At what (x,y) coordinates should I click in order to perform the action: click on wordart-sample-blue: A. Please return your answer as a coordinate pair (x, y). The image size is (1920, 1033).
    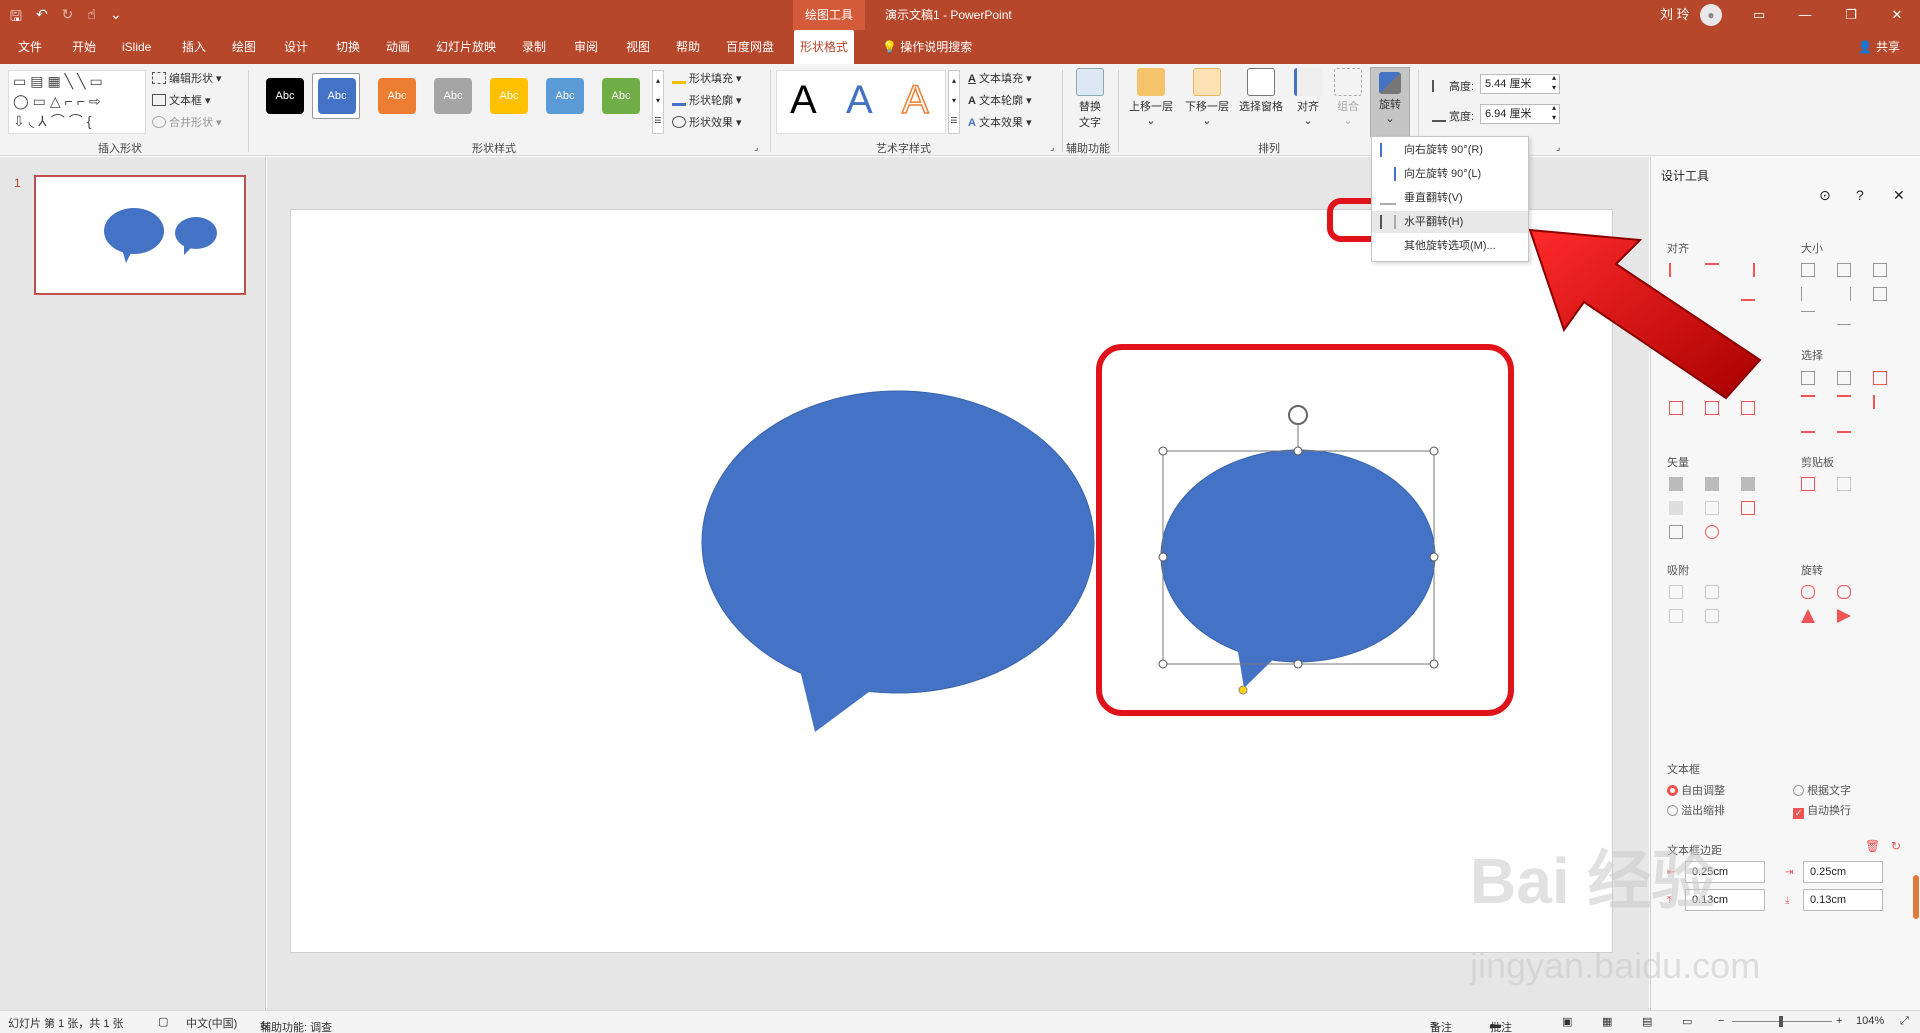
    Looking at the image, I should click on (859, 100).